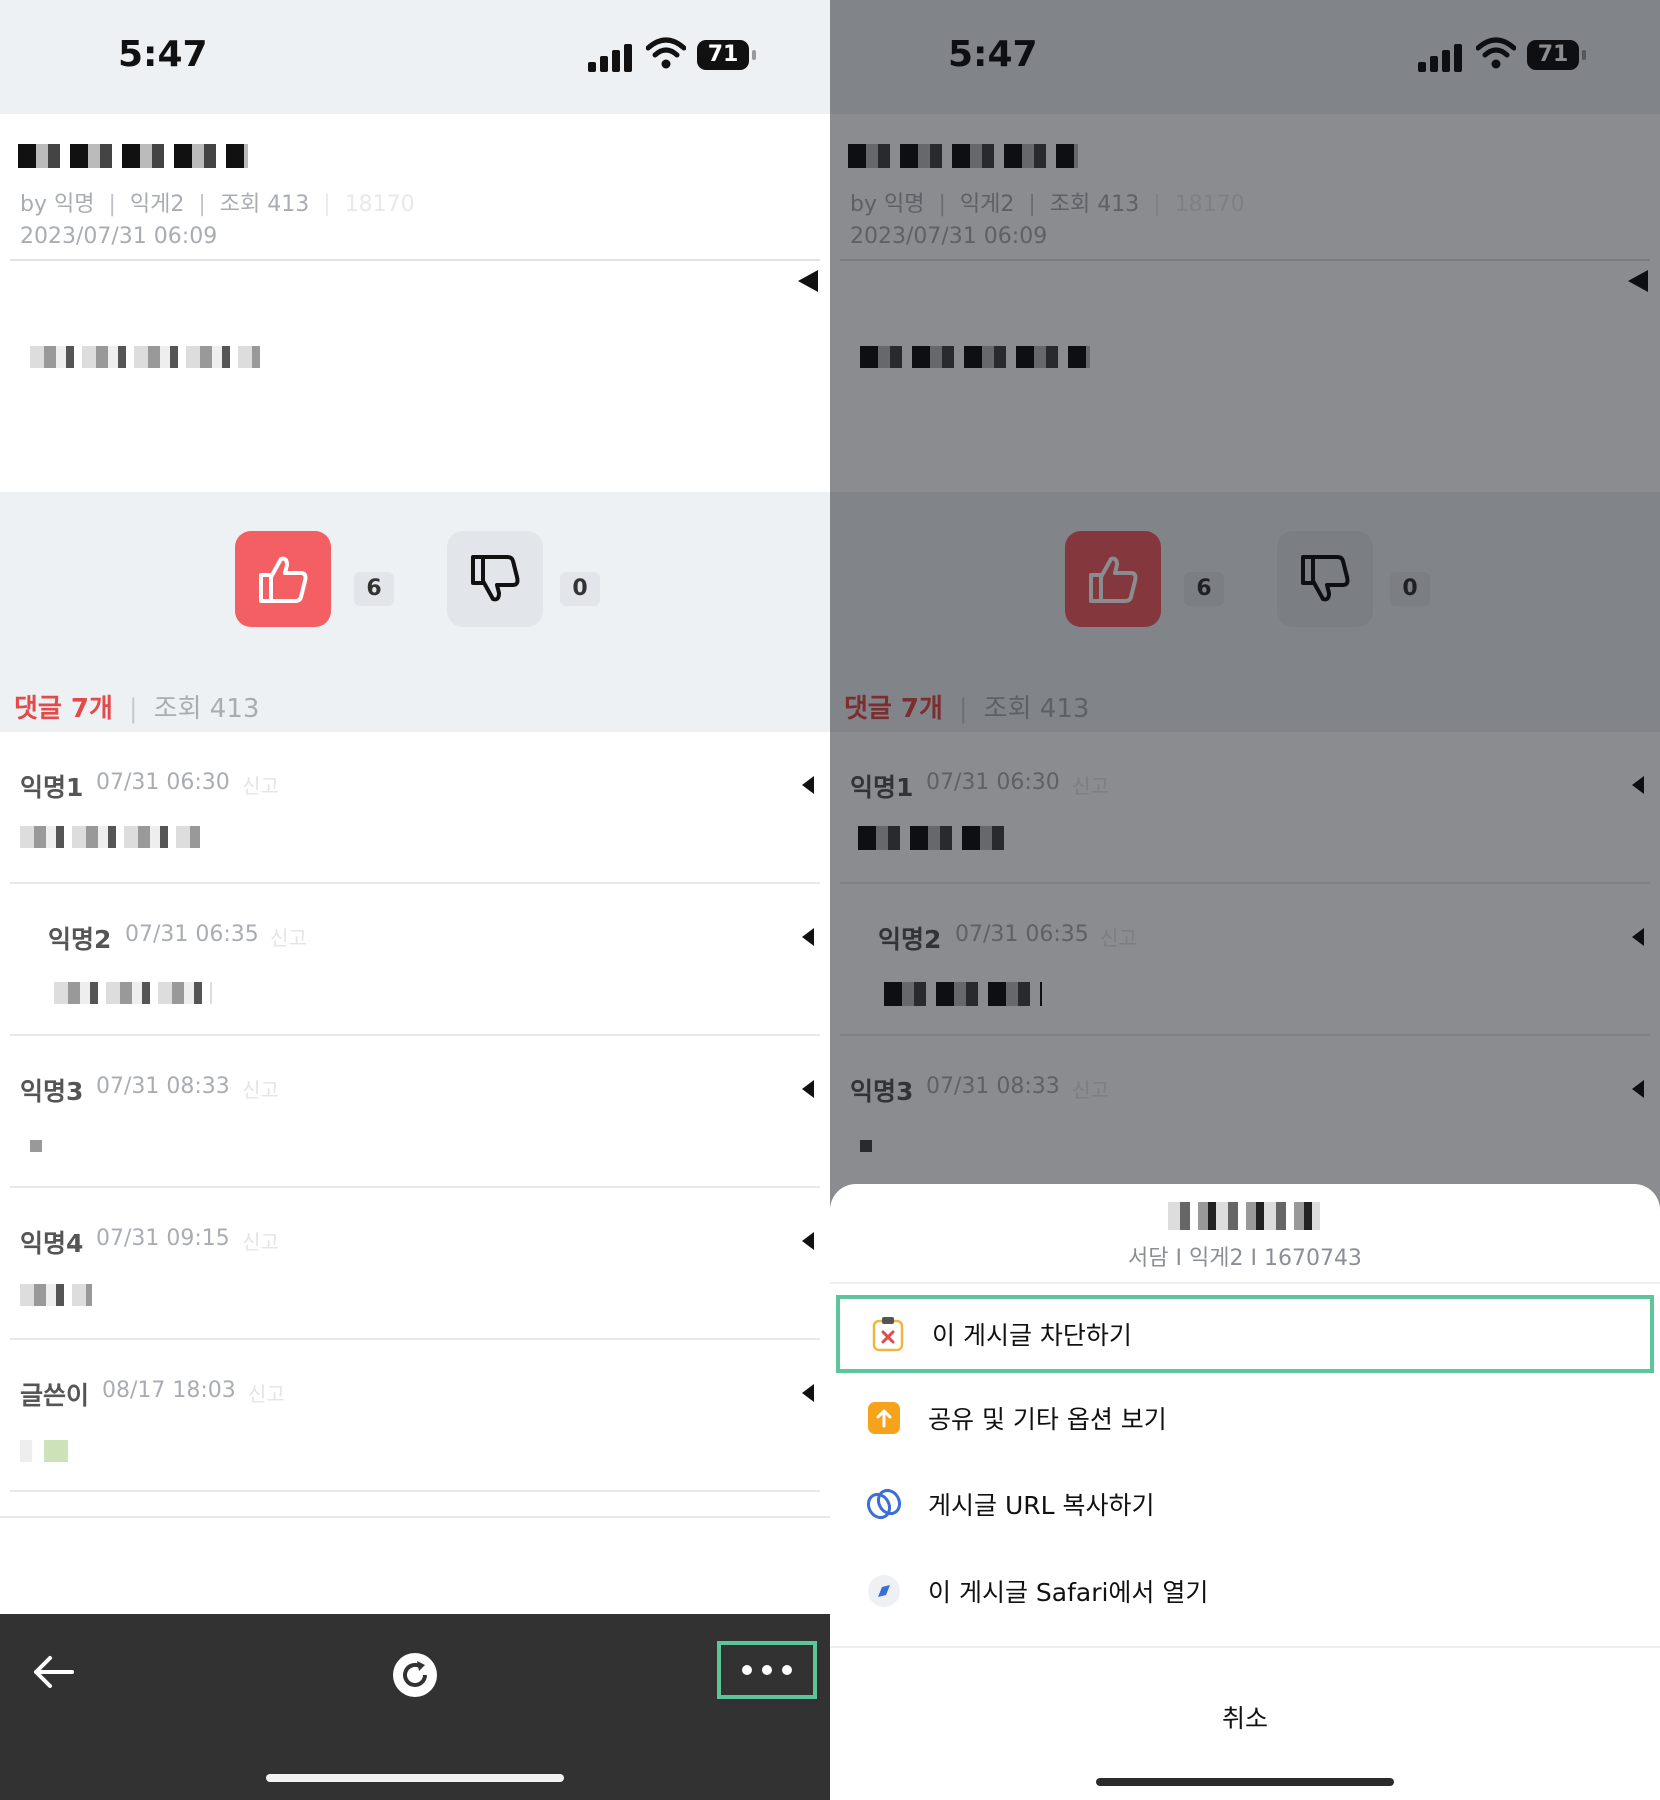  I want to click on comment-author: 익명1, so click(52, 787).